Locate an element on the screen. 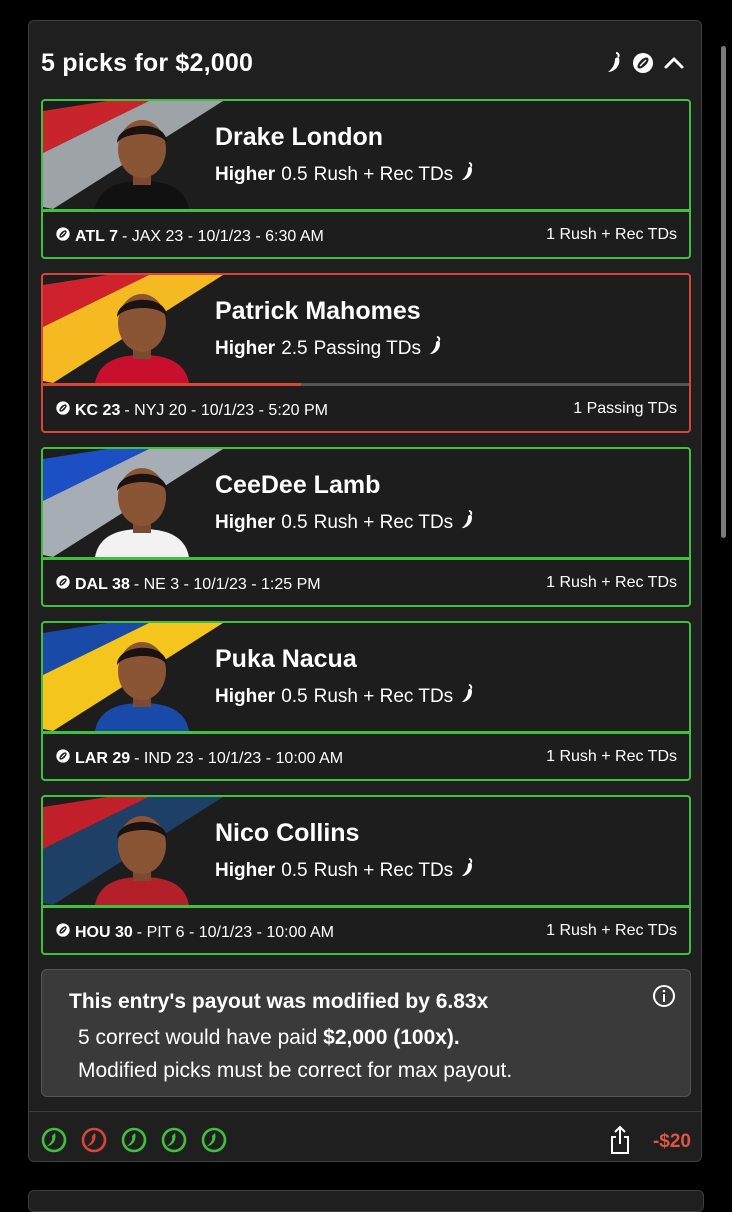 Image resolution: width=732 pixels, height=1212 pixels. payout-amount: $2,000 (100x). is located at coordinates (391, 1037).